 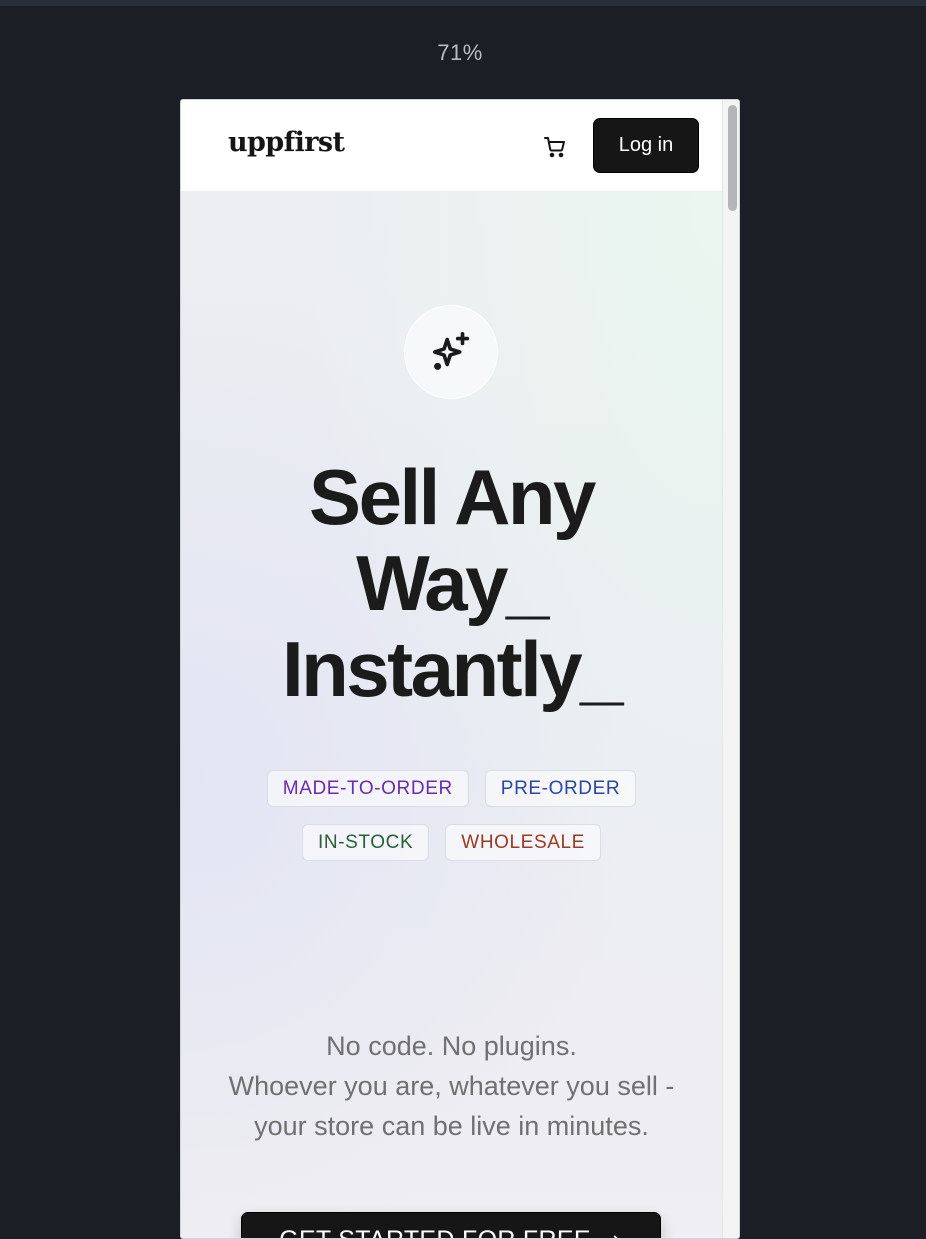 What do you see at coordinates (615, 1236) in the screenshot?
I see `arrow-right-icon` at bounding box center [615, 1236].